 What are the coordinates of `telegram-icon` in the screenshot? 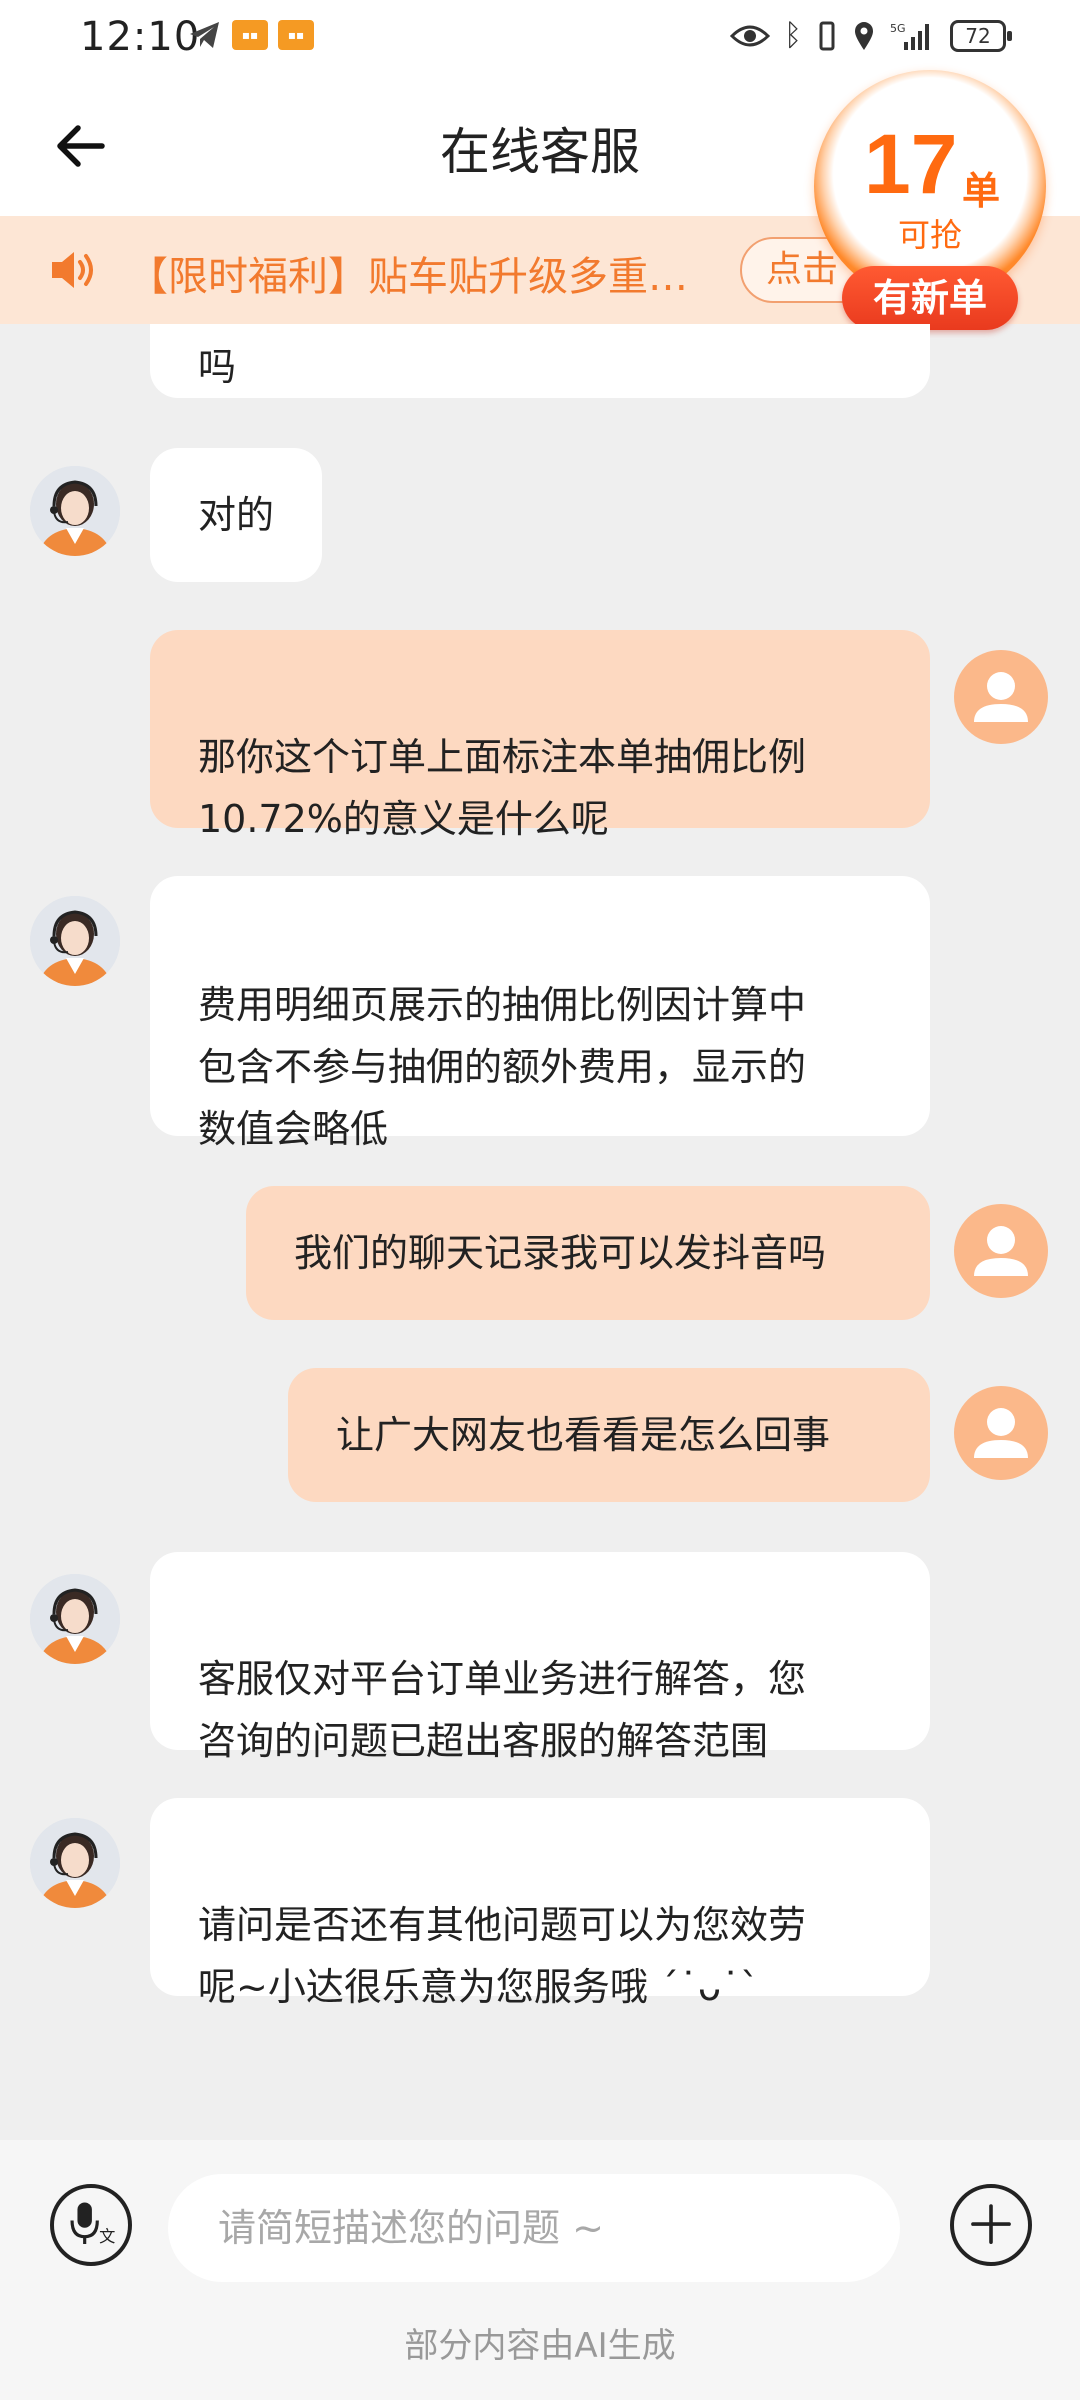 It's located at (204, 35).